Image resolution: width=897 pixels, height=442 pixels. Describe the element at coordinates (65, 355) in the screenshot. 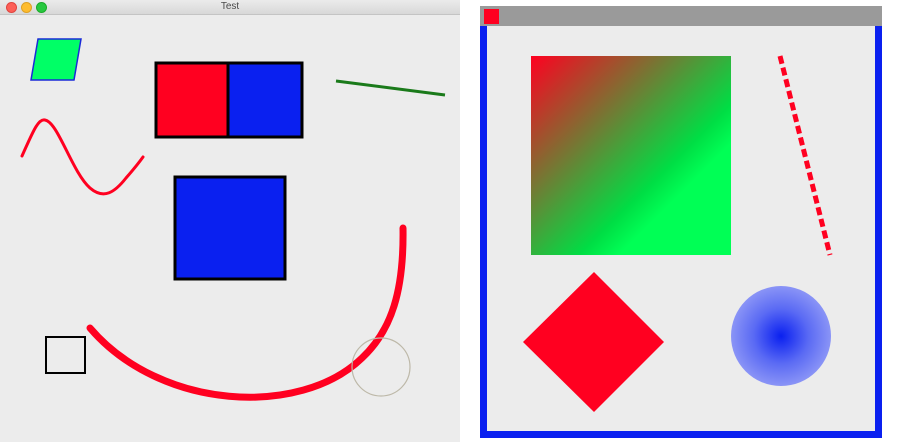

I see `black-outline-square` at that location.